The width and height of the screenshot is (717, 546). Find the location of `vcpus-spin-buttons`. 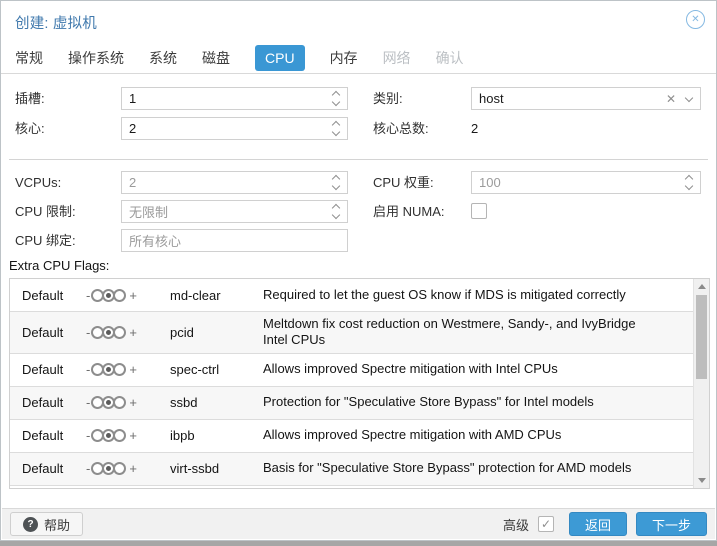

vcpus-spin-buttons is located at coordinates (336, 182).